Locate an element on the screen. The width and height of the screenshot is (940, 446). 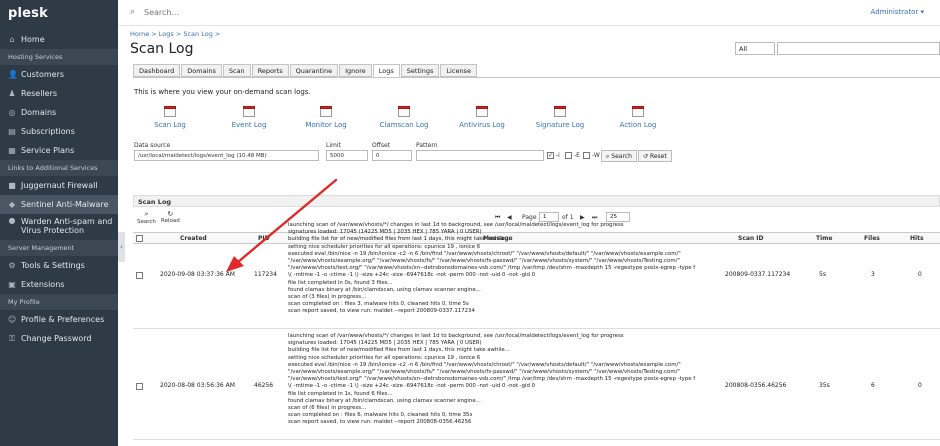
opt-e-label: -E is located at coordinates (577, 155).